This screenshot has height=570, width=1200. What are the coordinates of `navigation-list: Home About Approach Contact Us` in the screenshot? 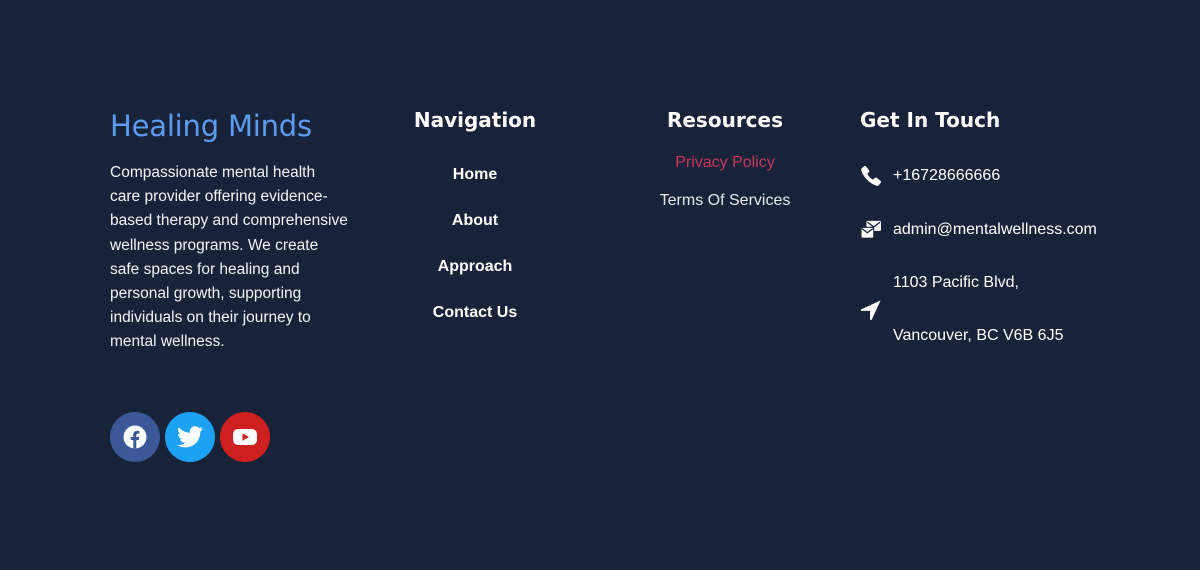 It's located at (475, 256).